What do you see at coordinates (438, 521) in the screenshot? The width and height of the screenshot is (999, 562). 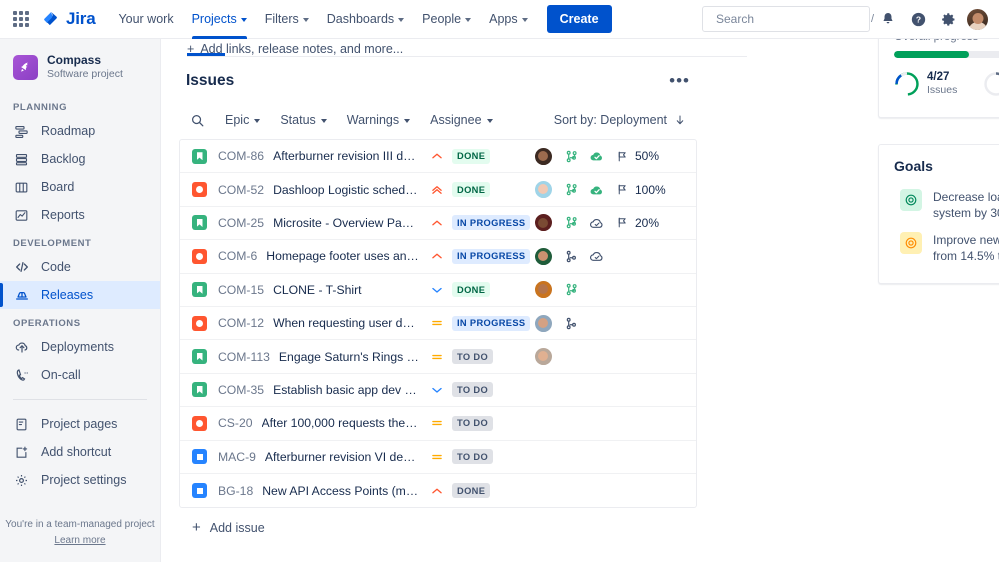 I see `add-issue-button: + Add issue` at bounding box center [438, 521].